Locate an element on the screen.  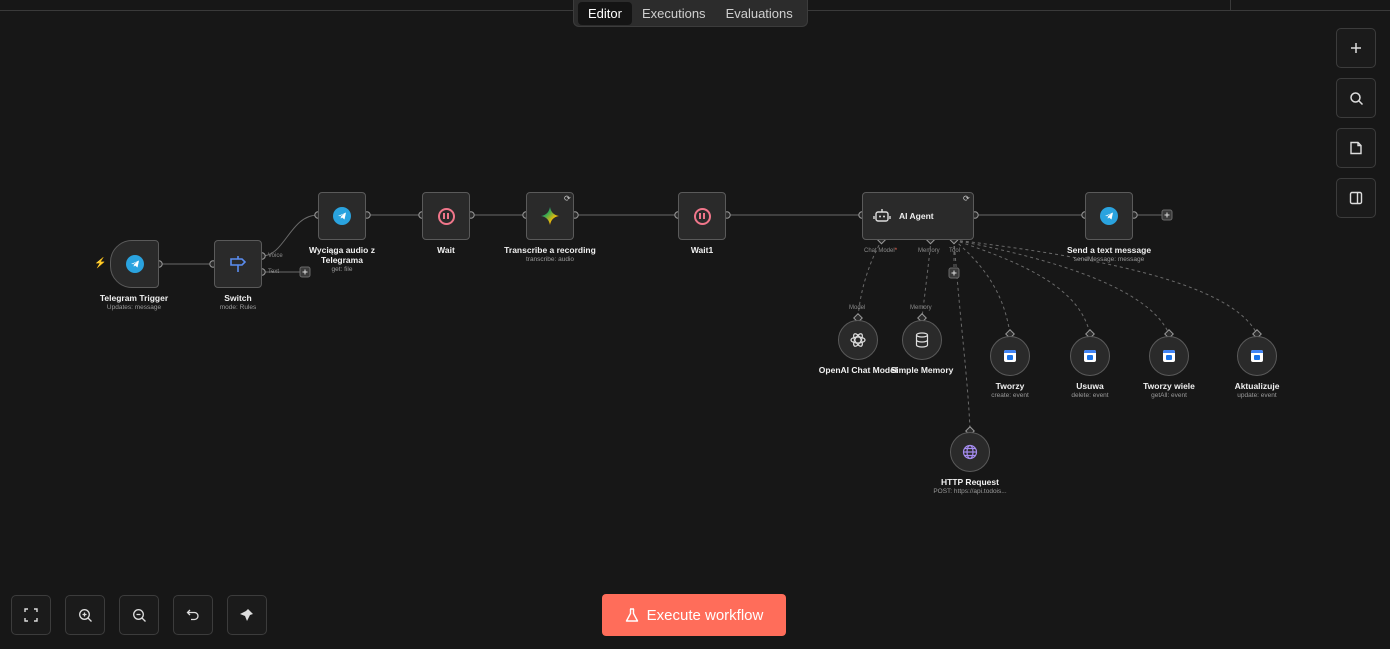
sub-port-label: Model is located at coordinates (857, 308).